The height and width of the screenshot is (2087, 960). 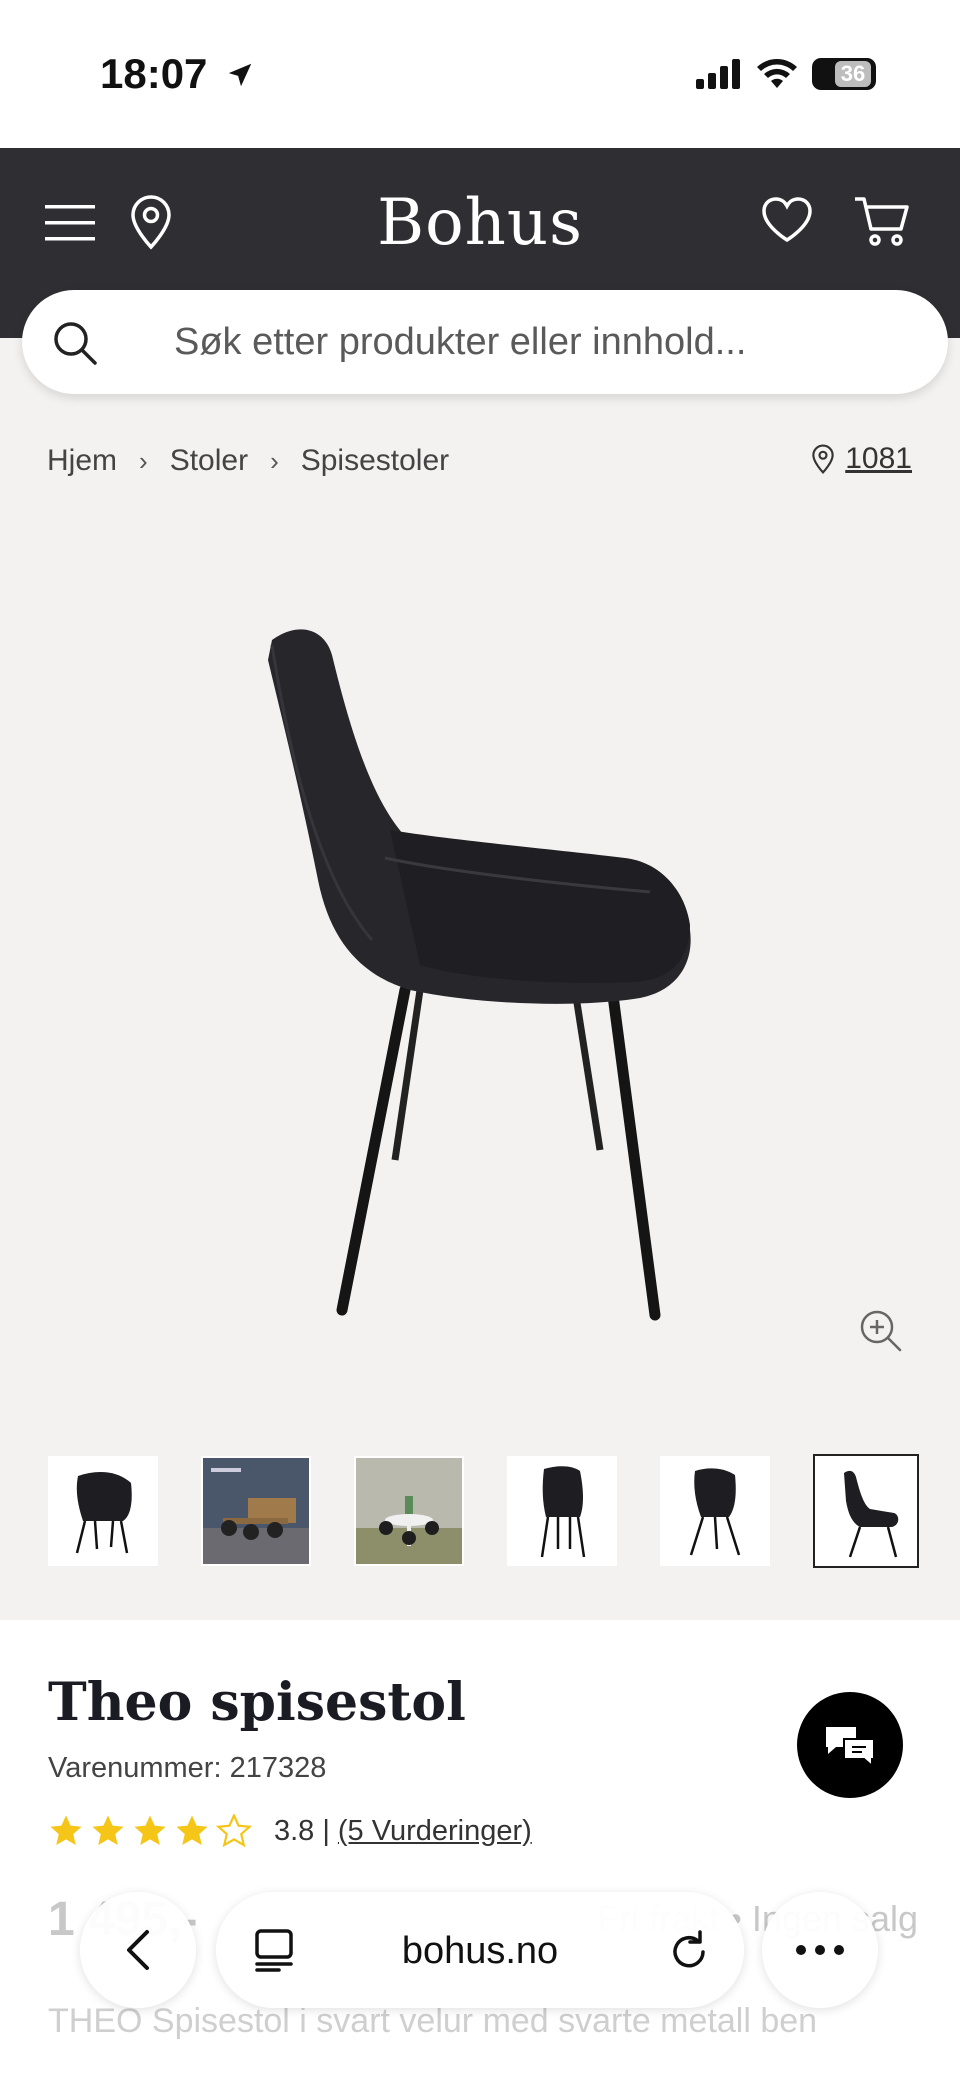 What do you see at coordinates (853, 74) in the screenshot?
I see `battery-level: 36` at bounding box center [853, 74].